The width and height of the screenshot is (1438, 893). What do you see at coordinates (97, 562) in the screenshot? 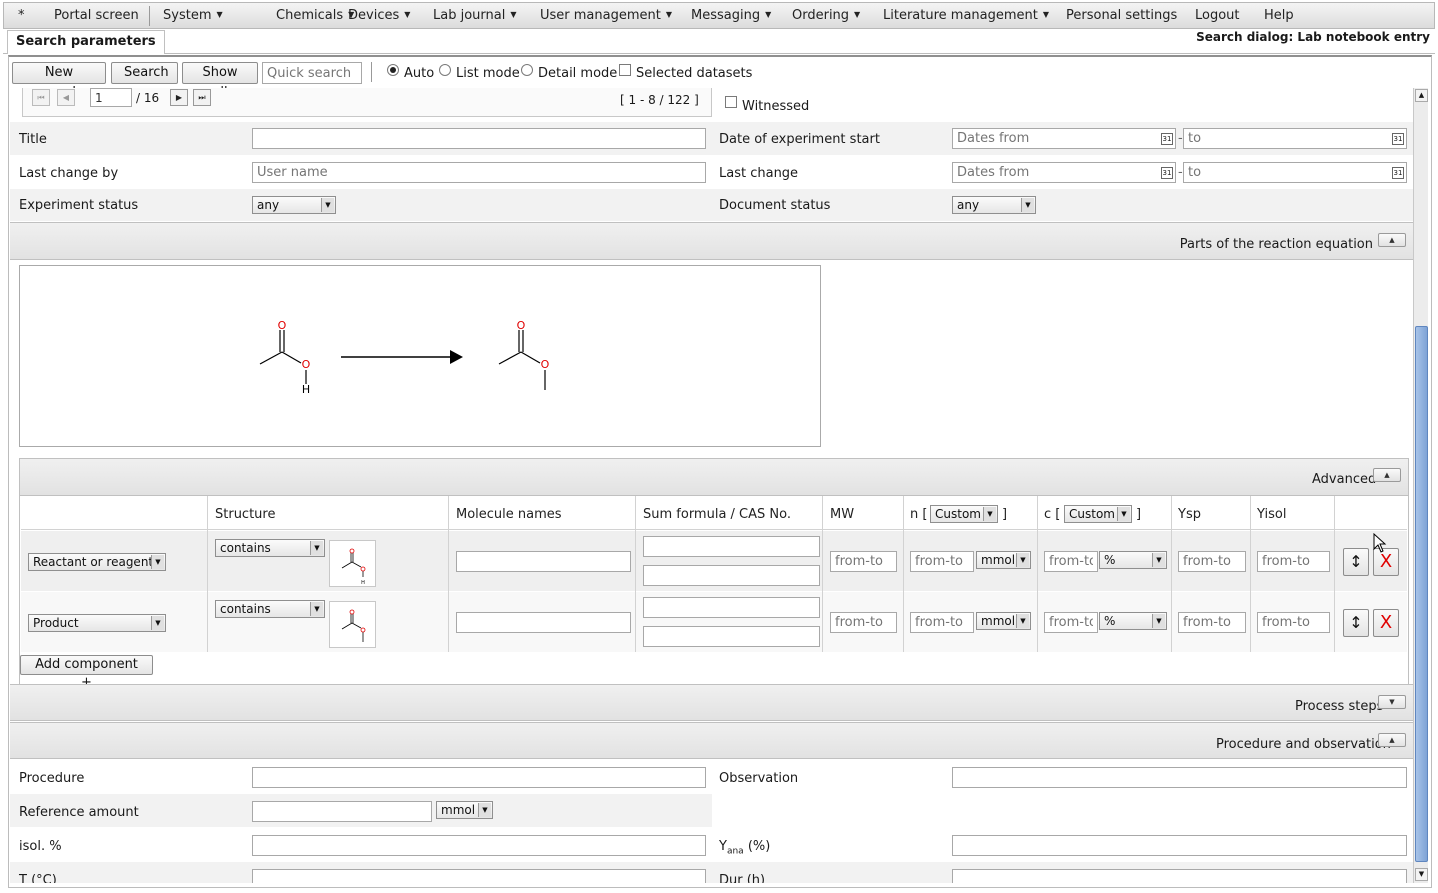
I see `component-role-select: Reactant or reagent ▼` at bounding box center [97, 562].